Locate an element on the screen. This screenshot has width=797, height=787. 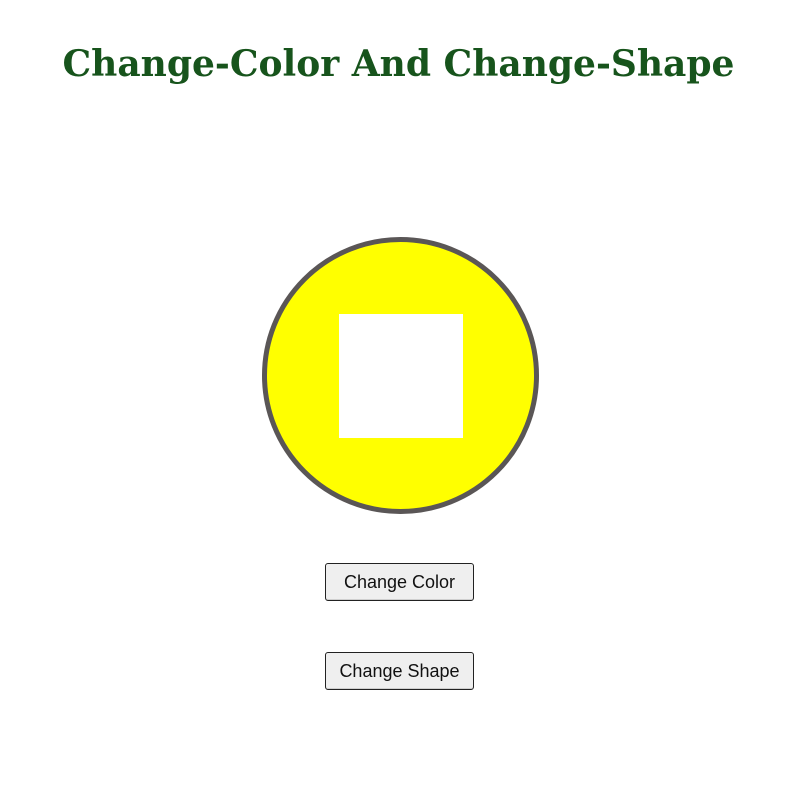
inner-square is located at coordinates (401, 376).